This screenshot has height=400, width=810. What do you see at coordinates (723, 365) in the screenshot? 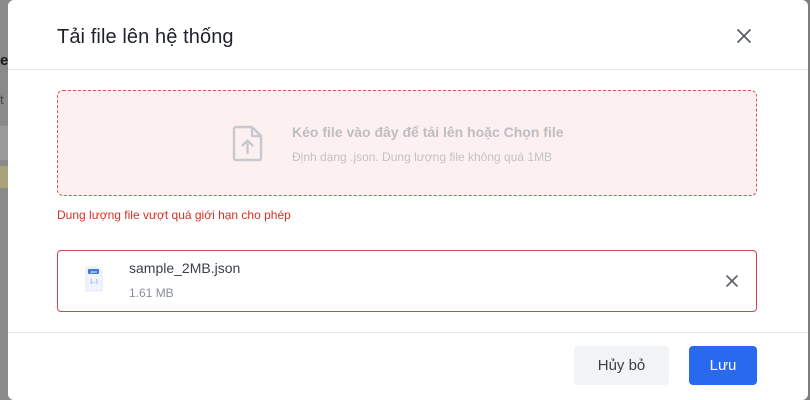
I see `save-button: Lưu` at bounding box center [723, 365].